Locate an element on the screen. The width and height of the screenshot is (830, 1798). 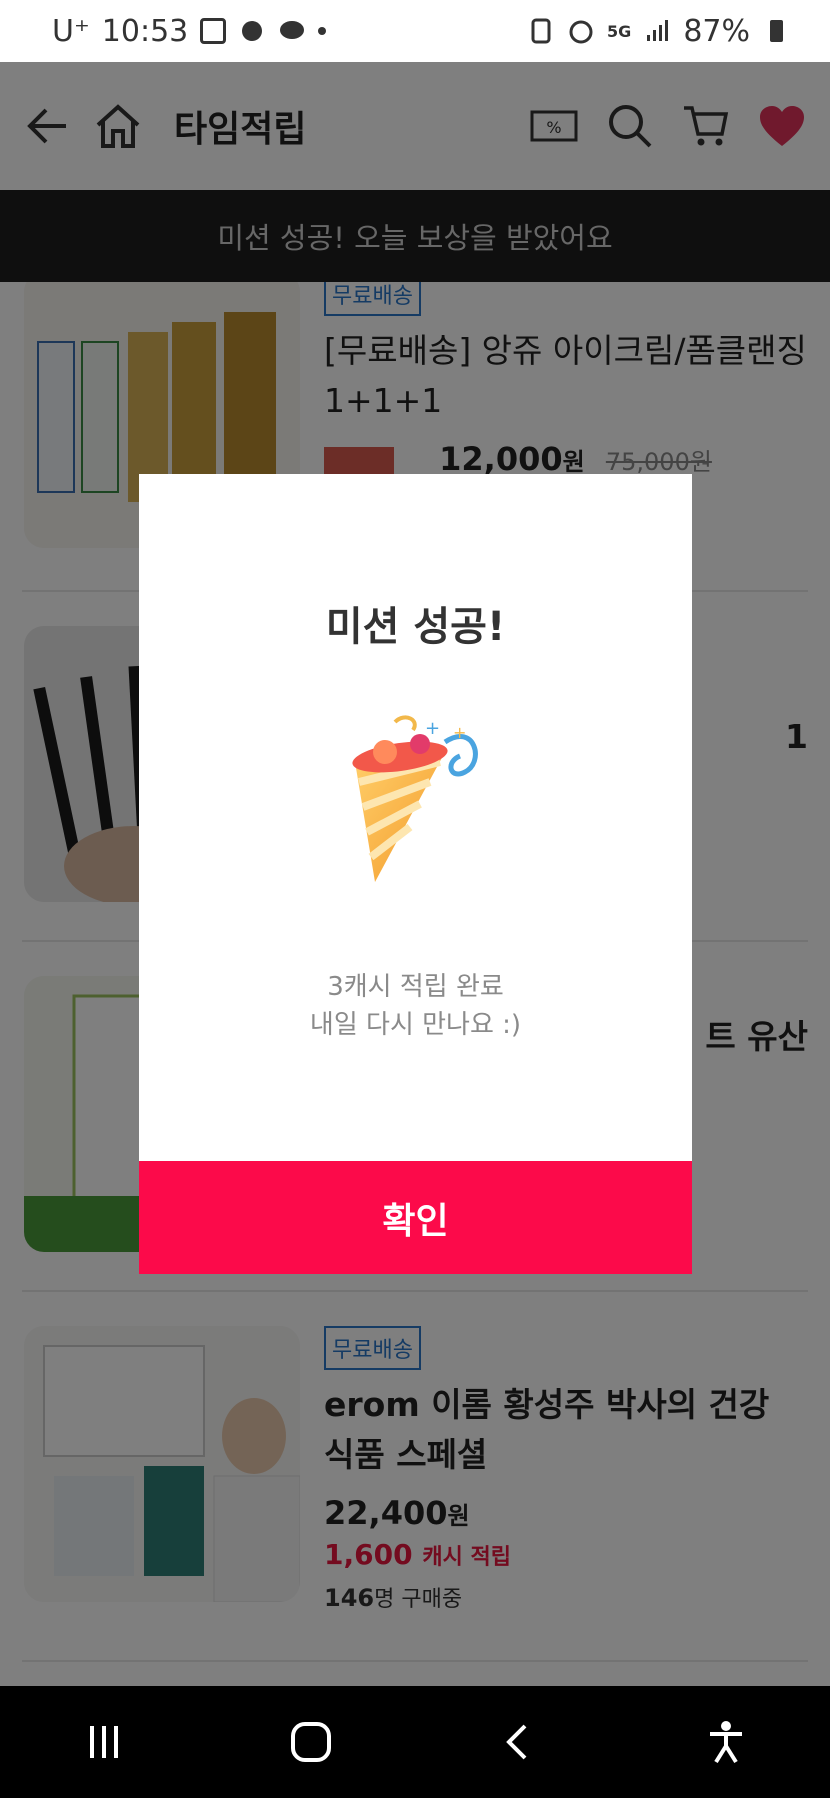
back-chevron-icon is located at coordinates (516, 1742).